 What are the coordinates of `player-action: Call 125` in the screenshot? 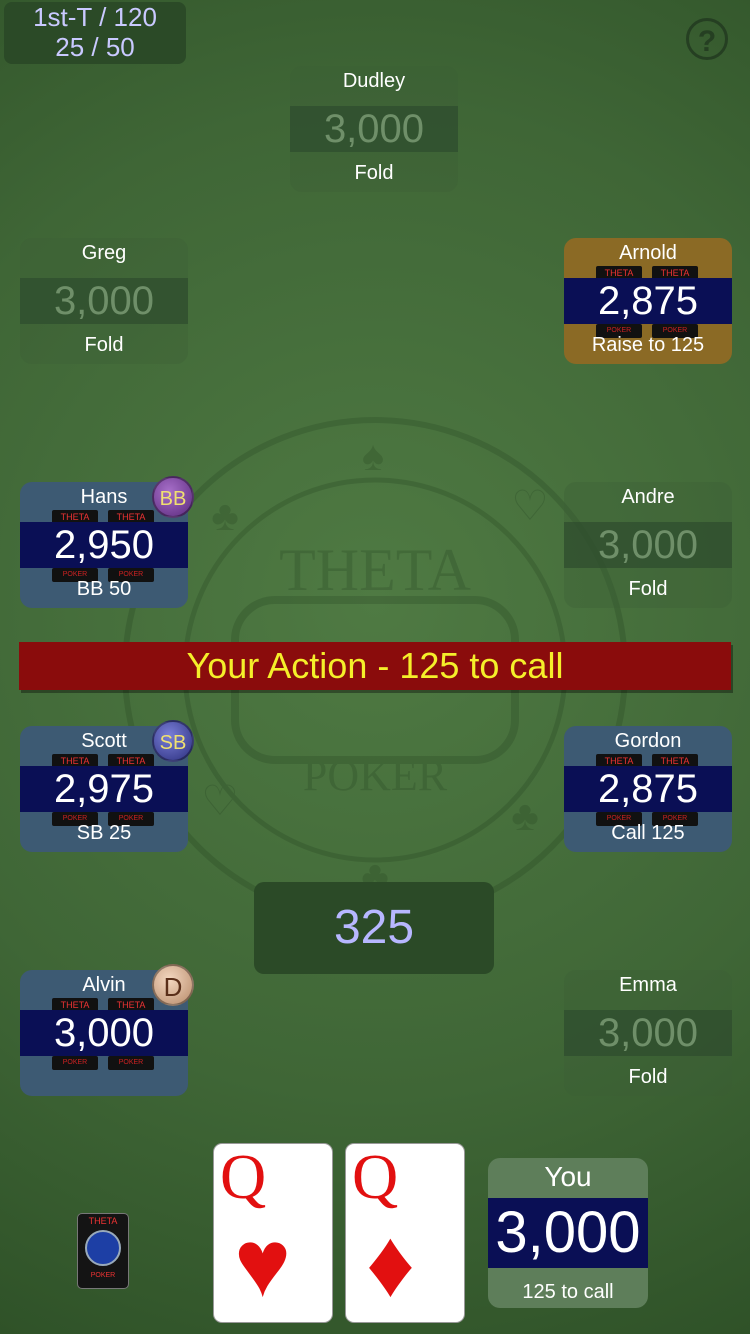 It's located at (648, 833).